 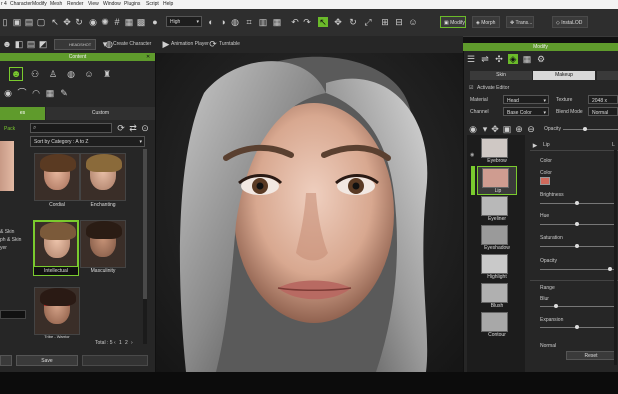 I want to click on blur-slider, so click(x=577, y=306).